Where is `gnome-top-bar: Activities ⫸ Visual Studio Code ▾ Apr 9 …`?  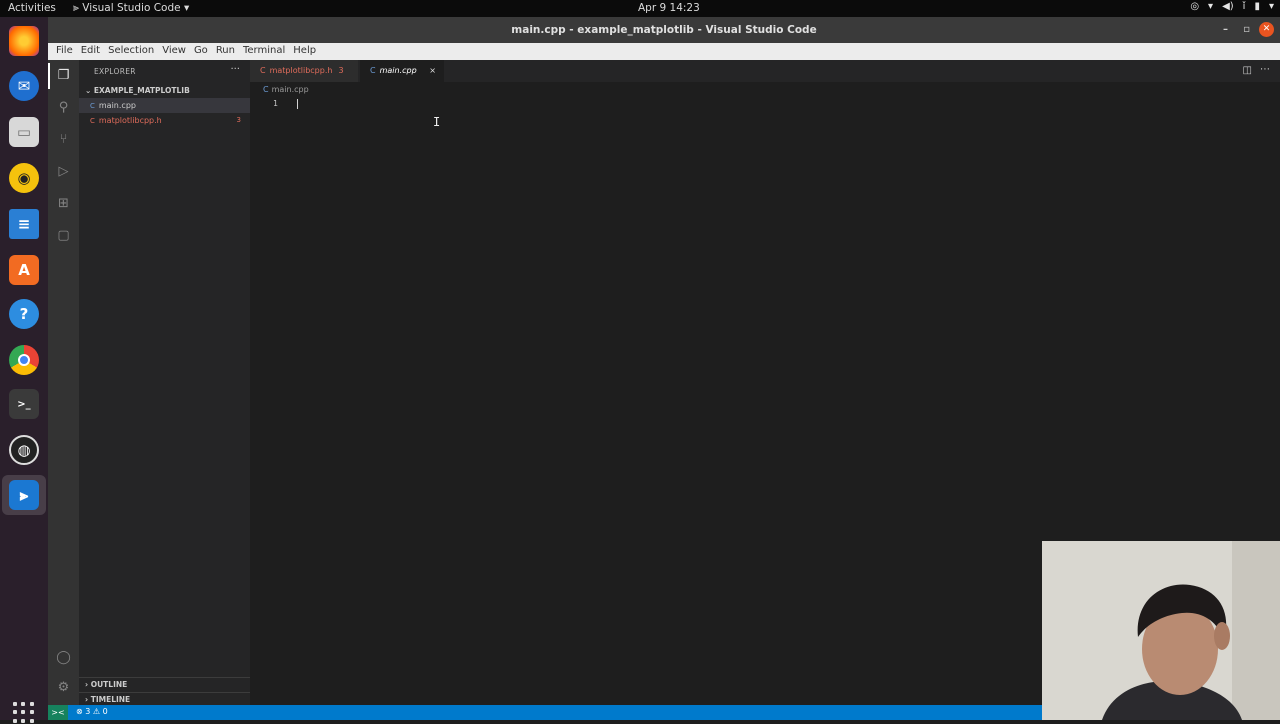
gnome-top-bar: Activities ⫸ Visual Studio Code ▾ Apr 9 … is located at coordinates (640, 8).